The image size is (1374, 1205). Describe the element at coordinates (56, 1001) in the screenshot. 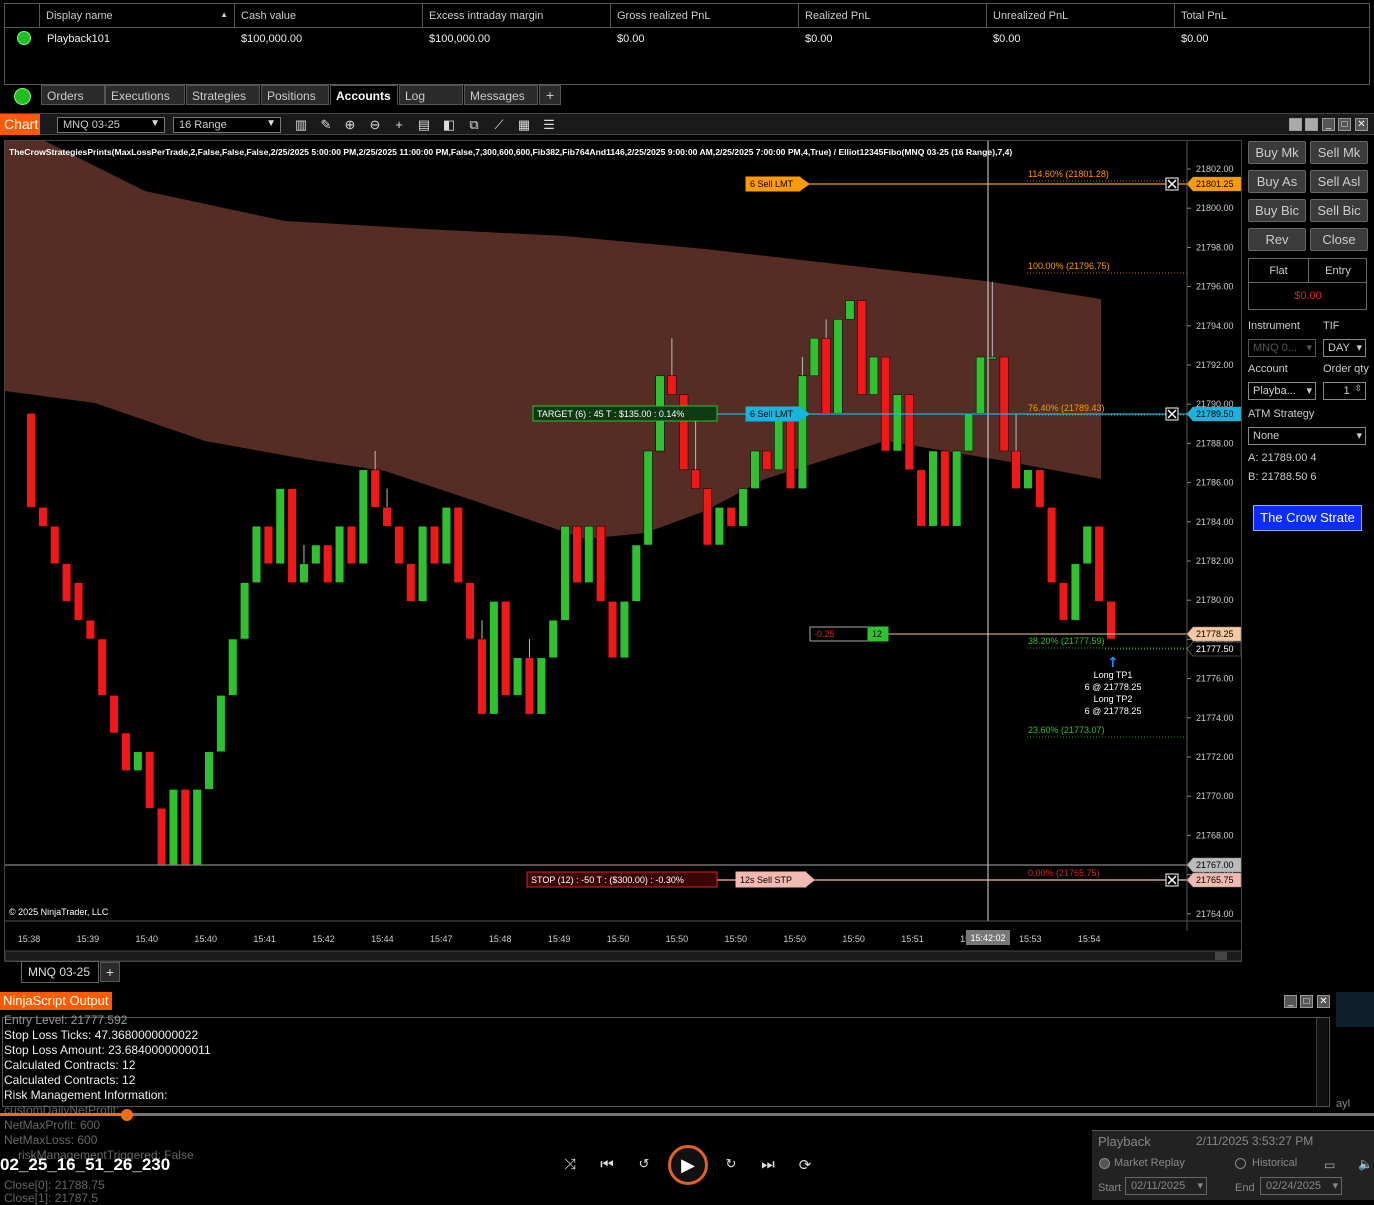

I see `ninjascript-output-tab: NinjaScript Output` at that location.